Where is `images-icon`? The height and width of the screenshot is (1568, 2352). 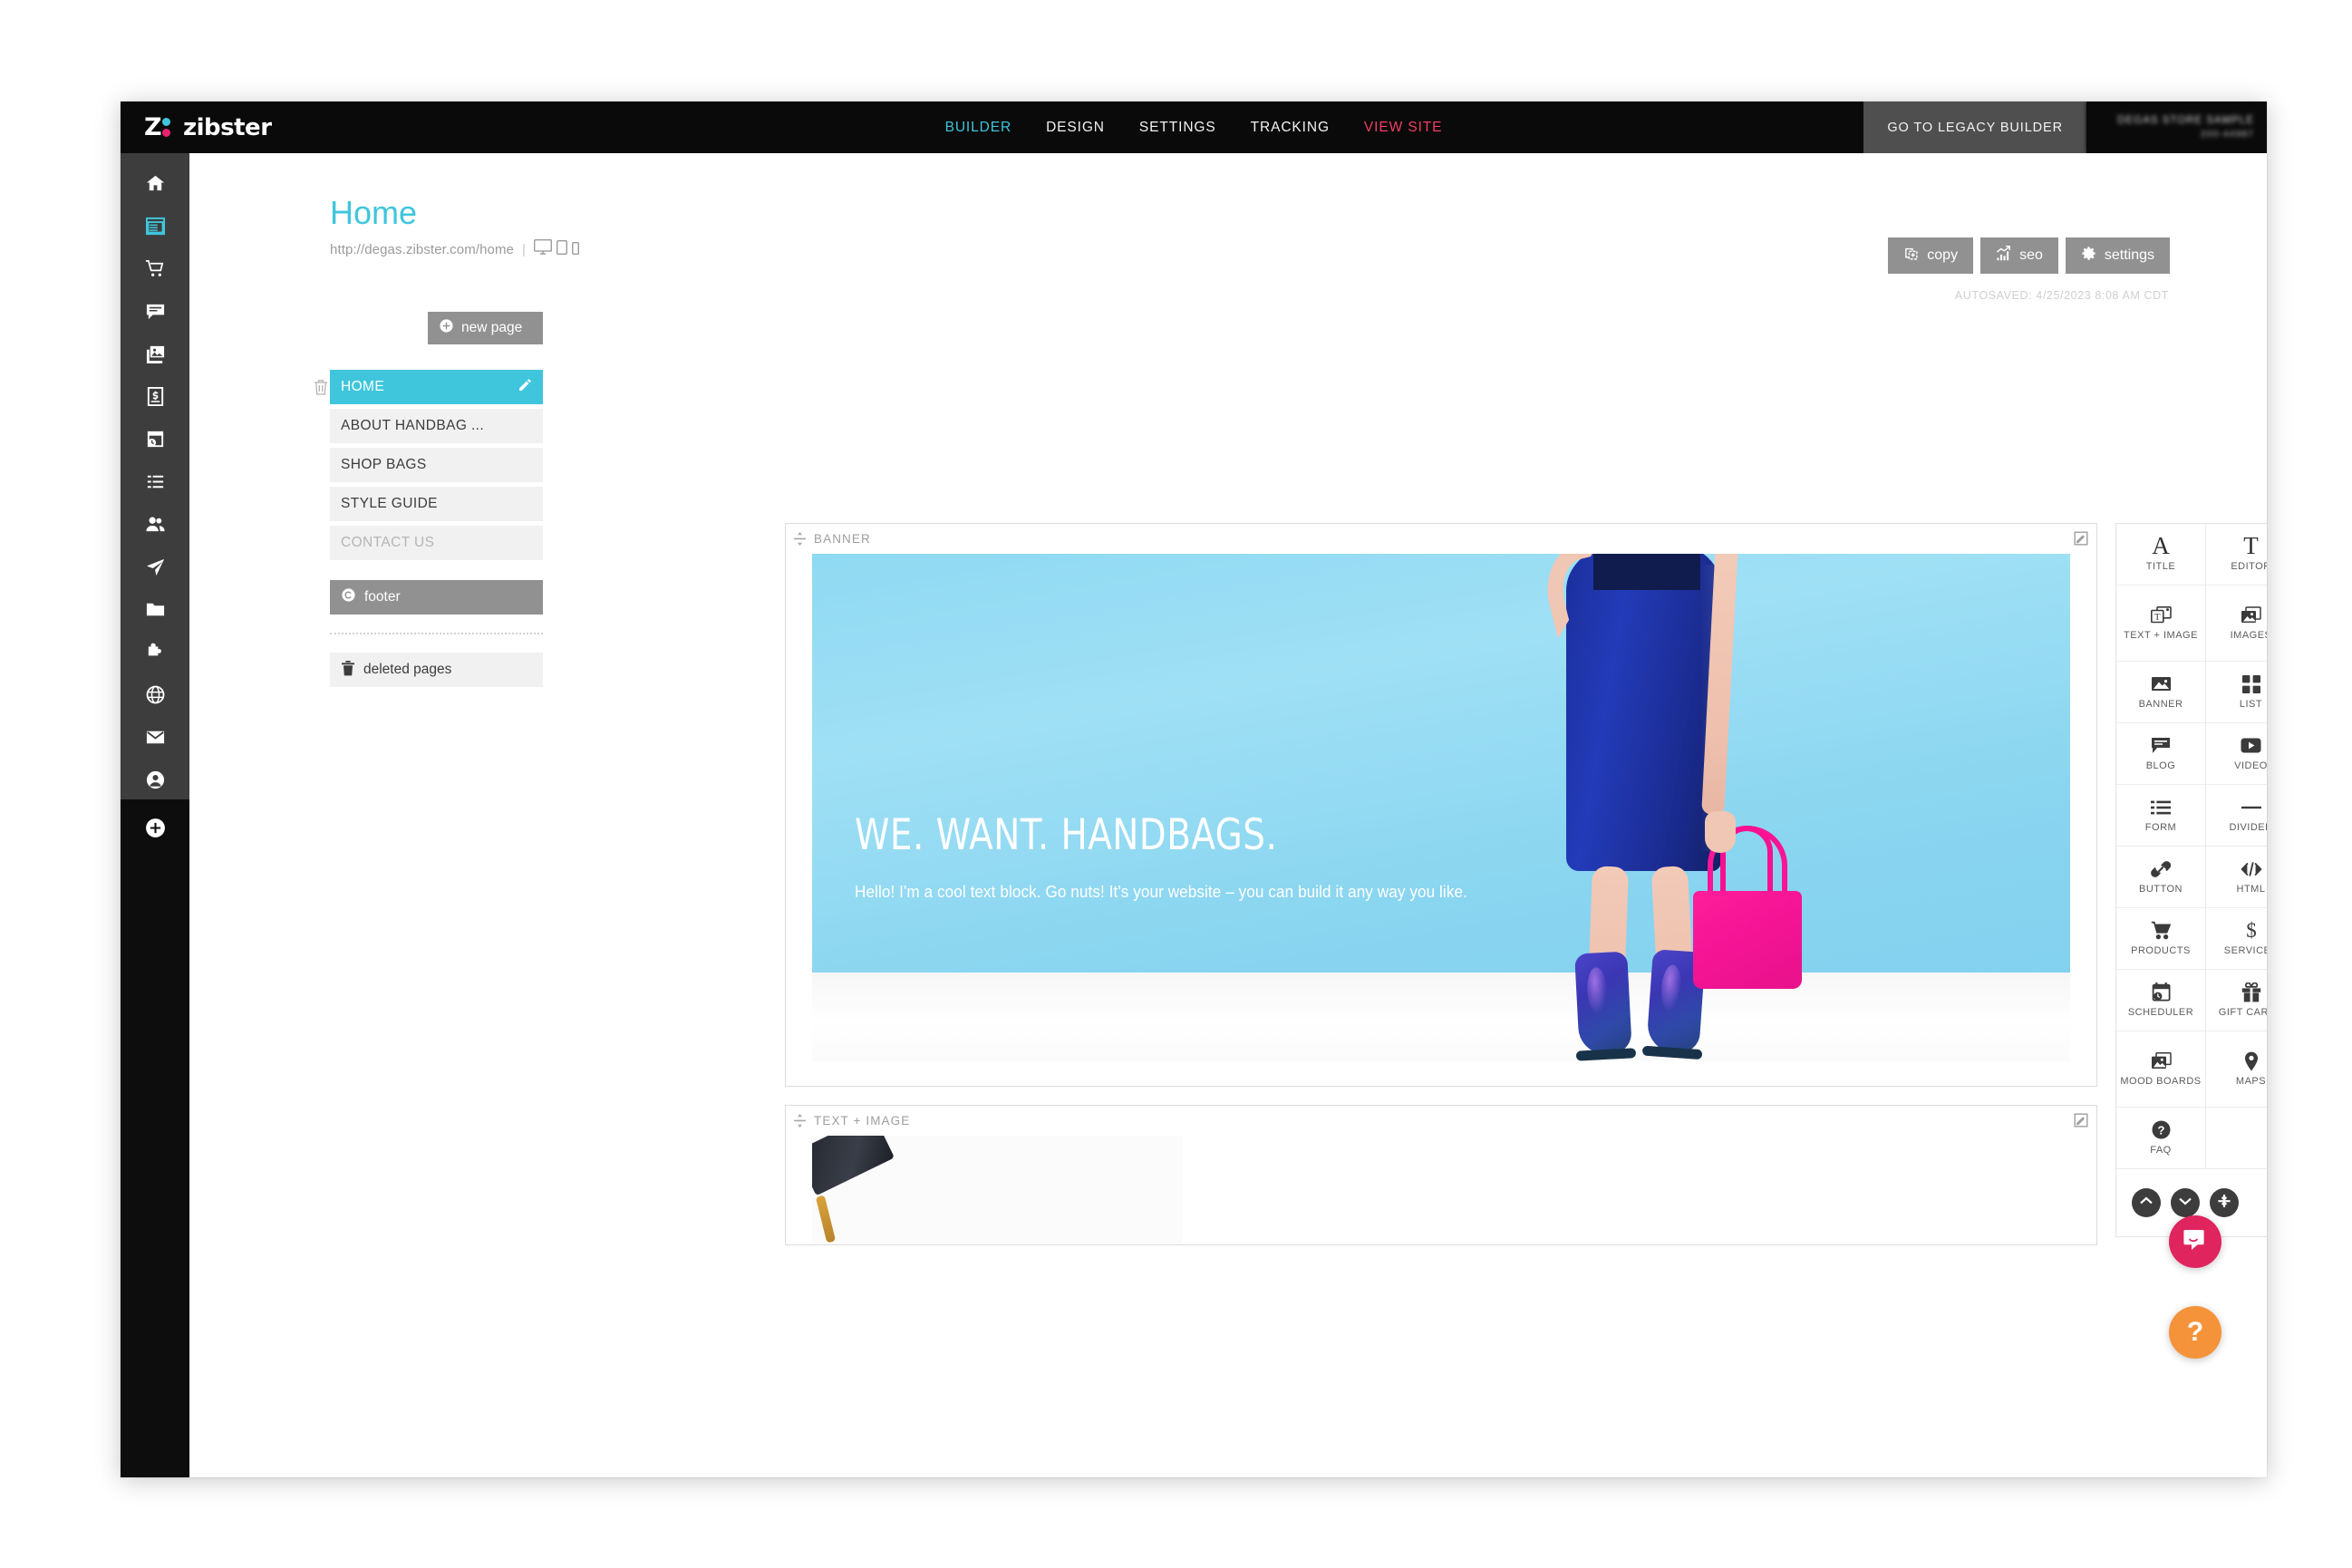 images-icon is located at coordinates (2251, 615).